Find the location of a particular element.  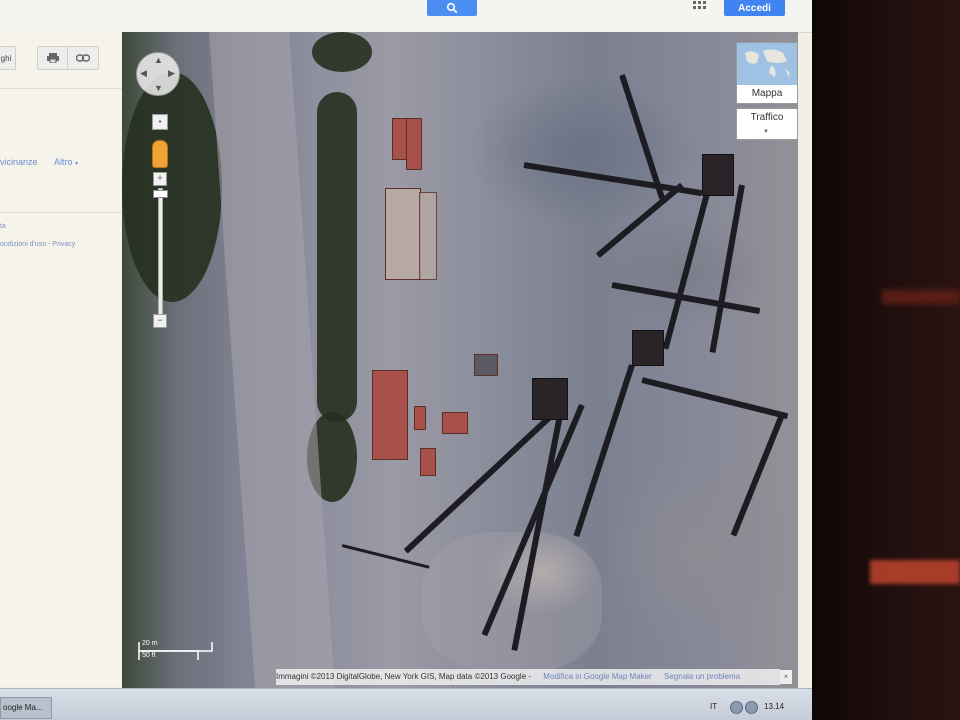

world-map-icon is located at coordinates (767, 63).